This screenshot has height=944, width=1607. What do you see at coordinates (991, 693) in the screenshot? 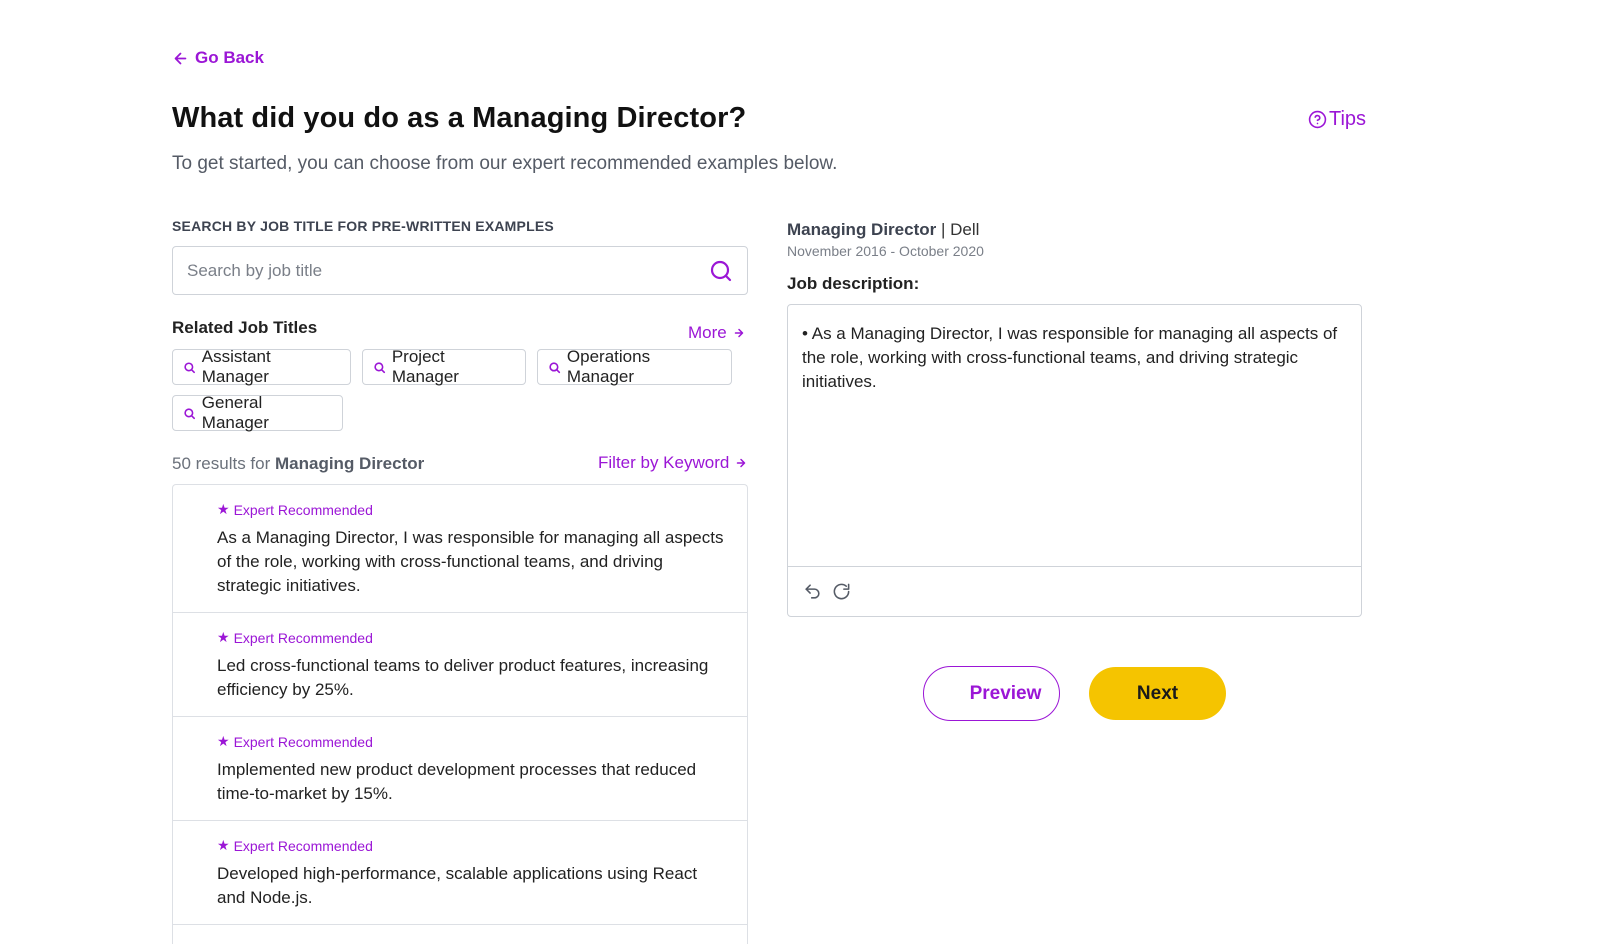
I see `preview-button: Preview` at bounding box center [991, 693].